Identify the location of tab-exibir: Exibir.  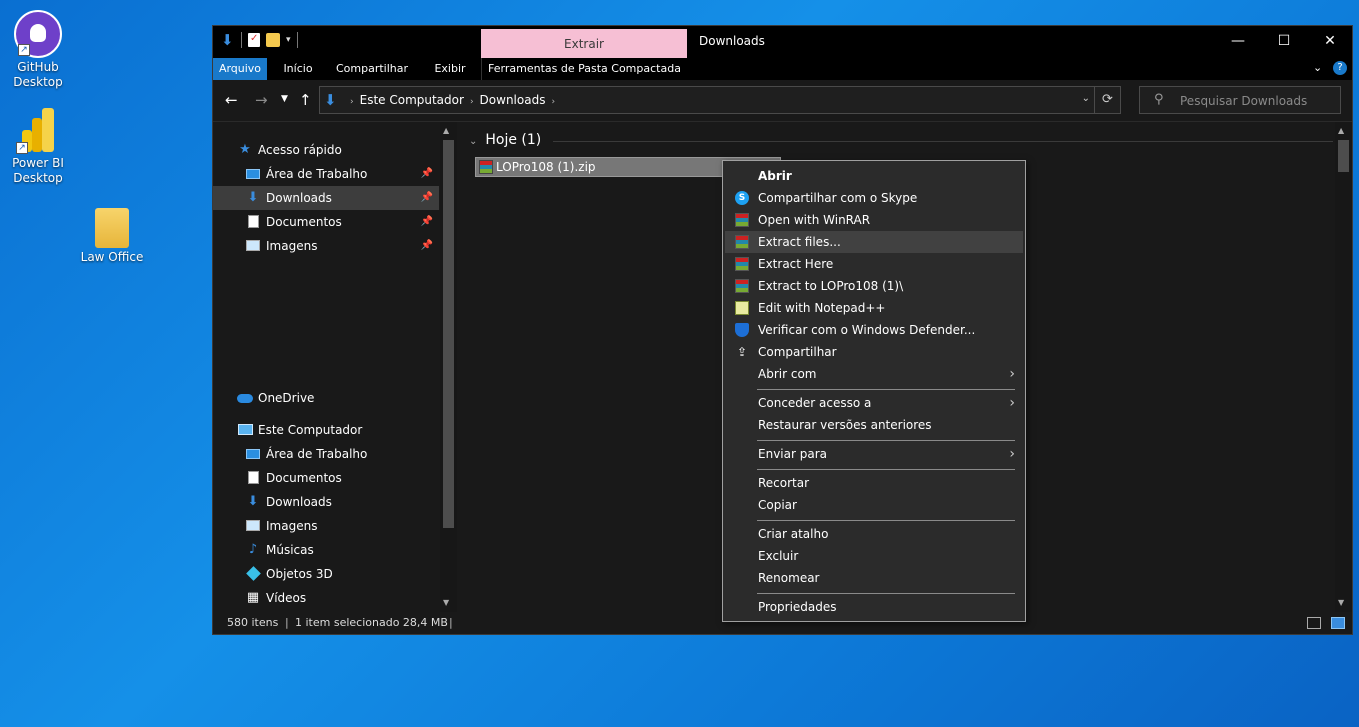
(450, 69).